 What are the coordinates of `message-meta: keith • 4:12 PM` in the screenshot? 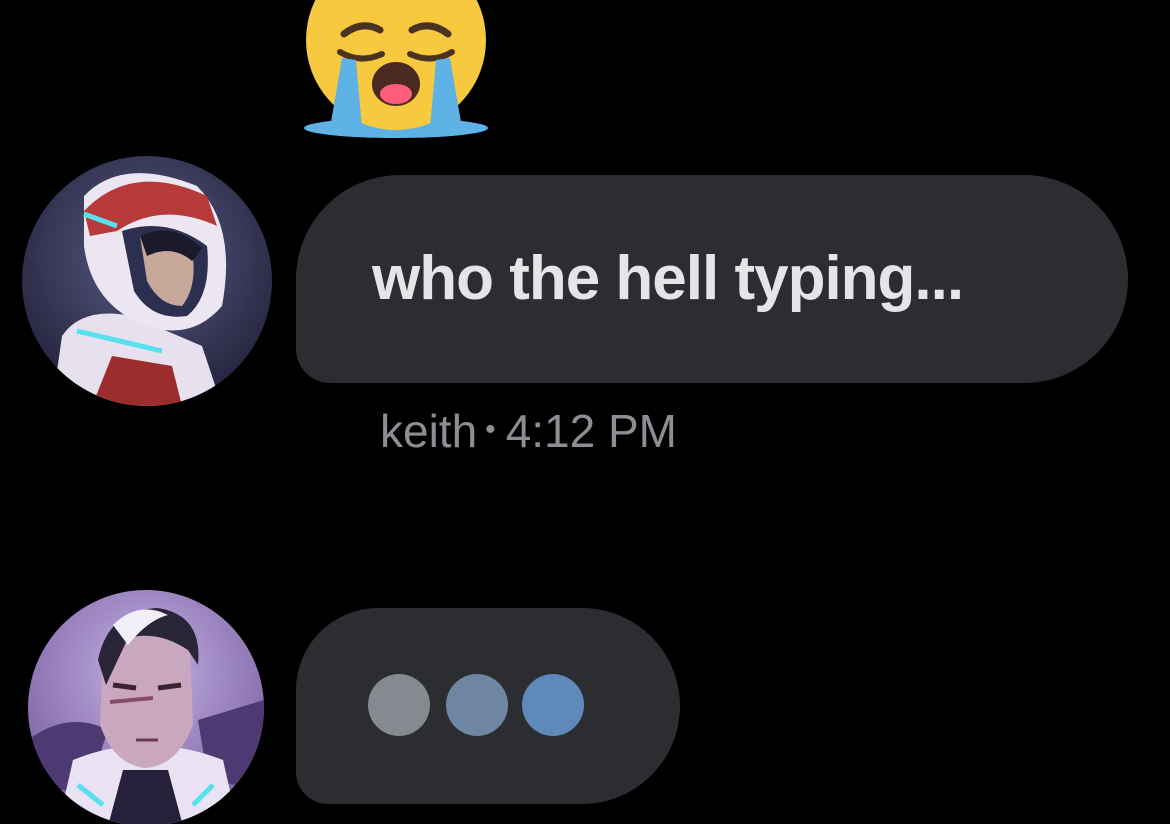 It's located at (528, 431).